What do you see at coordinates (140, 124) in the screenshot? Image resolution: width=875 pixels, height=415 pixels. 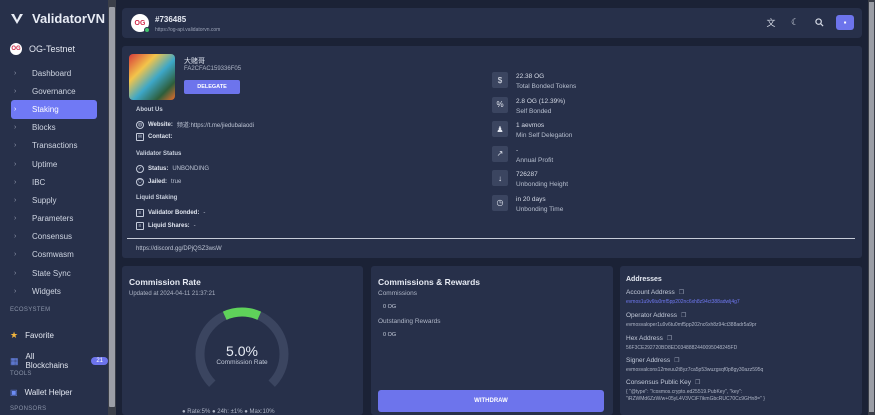 I see `globe-icon: ◍` at bounding box center [140, 124].